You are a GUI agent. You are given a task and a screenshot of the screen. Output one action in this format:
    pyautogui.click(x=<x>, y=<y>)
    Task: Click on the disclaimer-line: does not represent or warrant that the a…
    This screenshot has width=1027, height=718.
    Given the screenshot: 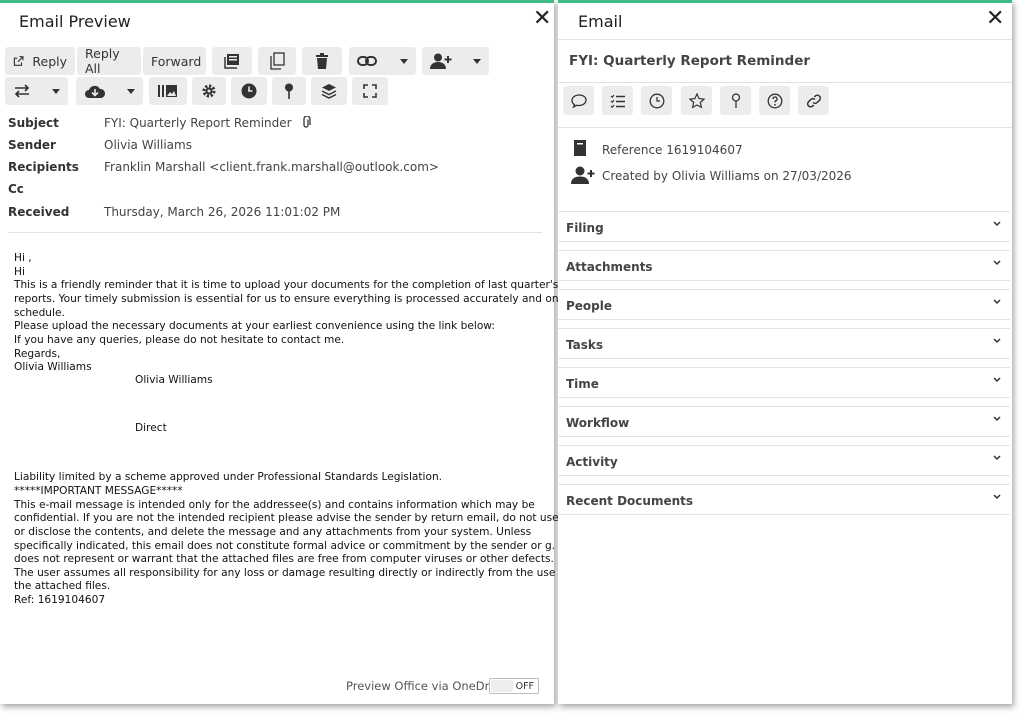 What is the action you would take?
    pyautogui.click(x=284, y=559)
    